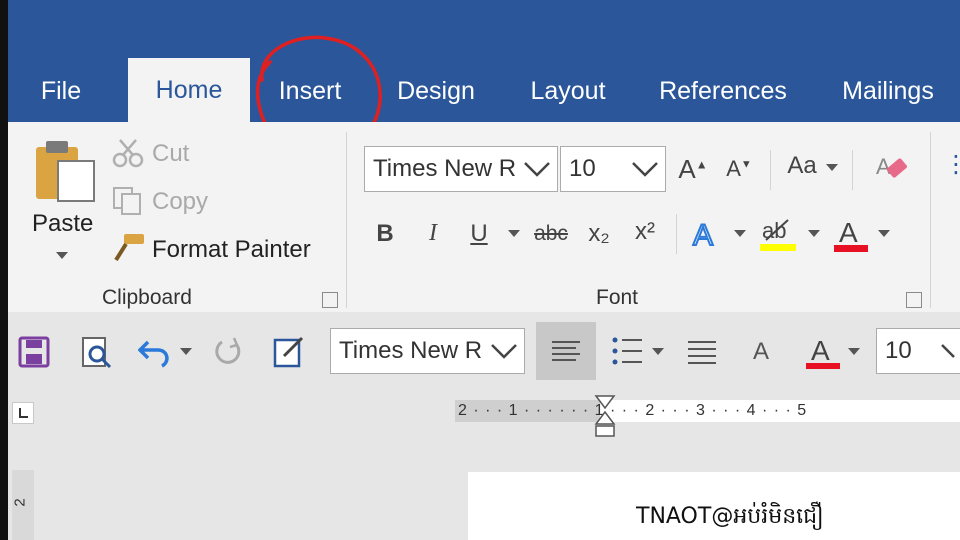 The image size is (960, 540). I want to click on bullet-list-icon, so click(628, 352).